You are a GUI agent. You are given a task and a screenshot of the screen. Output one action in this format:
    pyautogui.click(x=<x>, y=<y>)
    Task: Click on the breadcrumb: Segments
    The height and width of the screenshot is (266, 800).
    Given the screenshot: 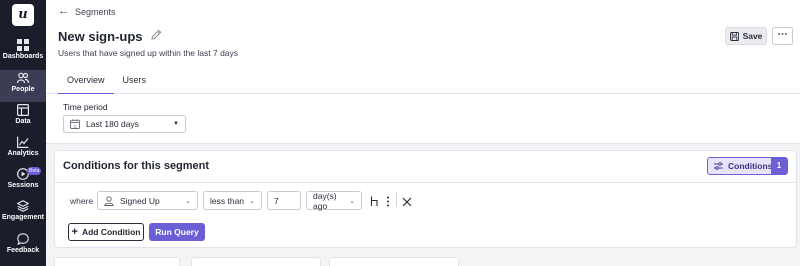 What is the action you would take?
    pyautogui.click(x=95, y=11)
    